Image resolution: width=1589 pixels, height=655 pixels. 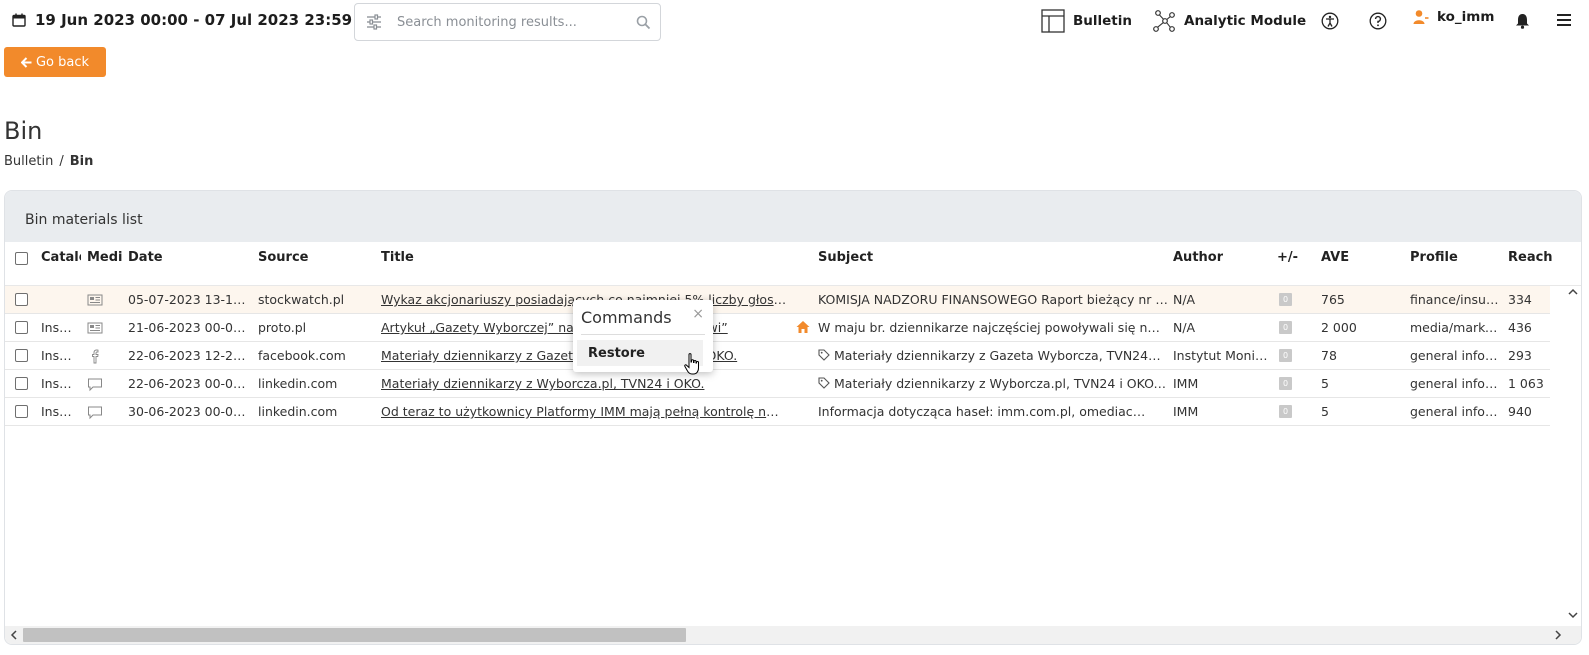 What do you see at coordinates (1573, 292) in the screenshot?
I see `scroll-up-arrow-icon` at bounding box center [1573, 292].